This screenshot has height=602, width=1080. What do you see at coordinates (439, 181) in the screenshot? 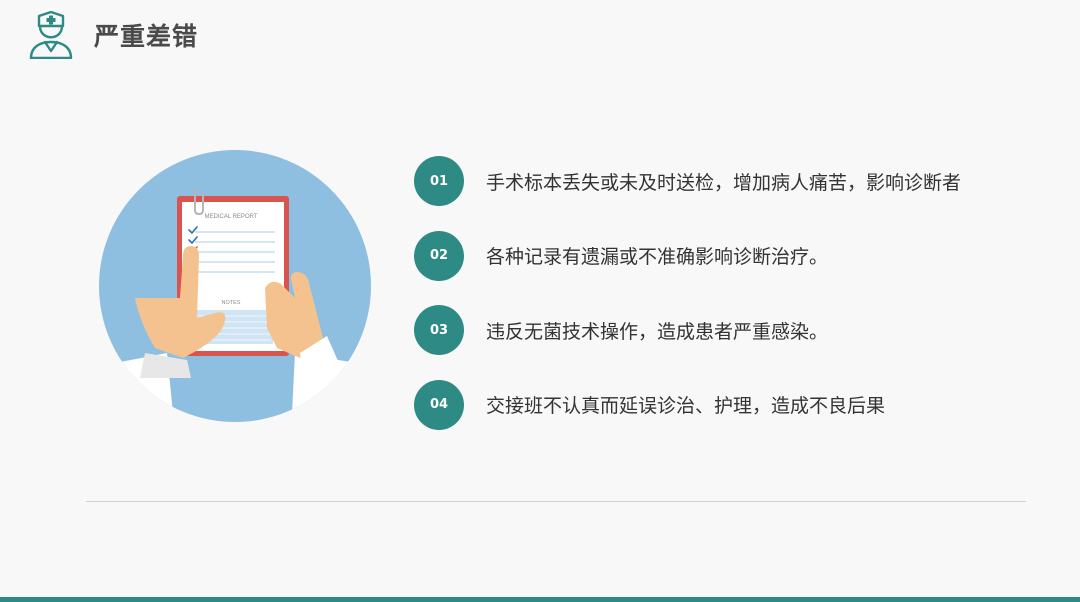
I see `item-number-badge: 01` at bounding box center [439, 181].